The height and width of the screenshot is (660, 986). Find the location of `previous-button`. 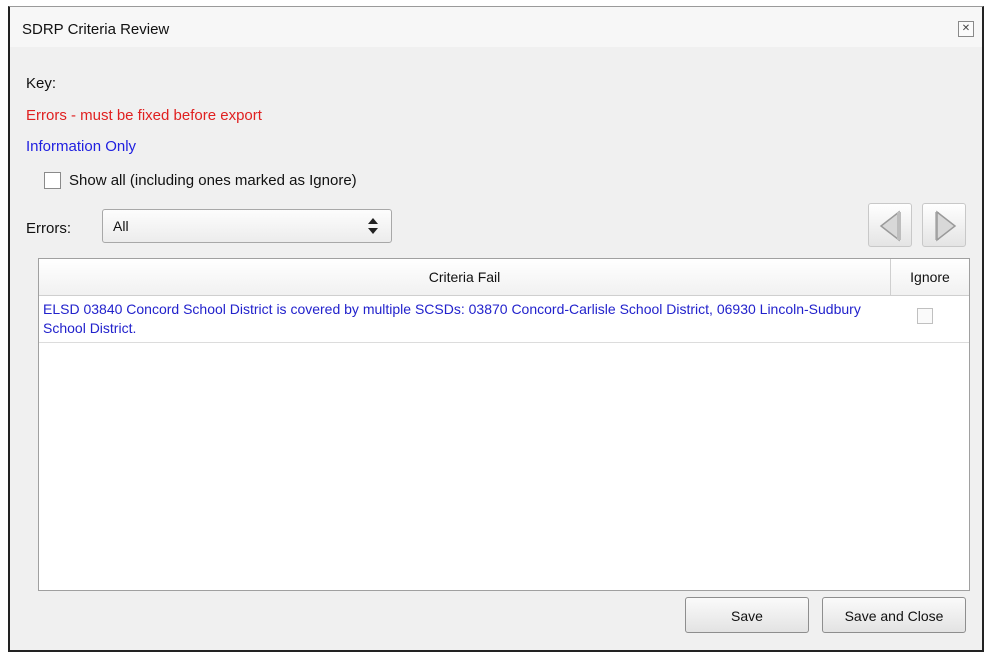

previous-button is located at coordinates (890, 225).